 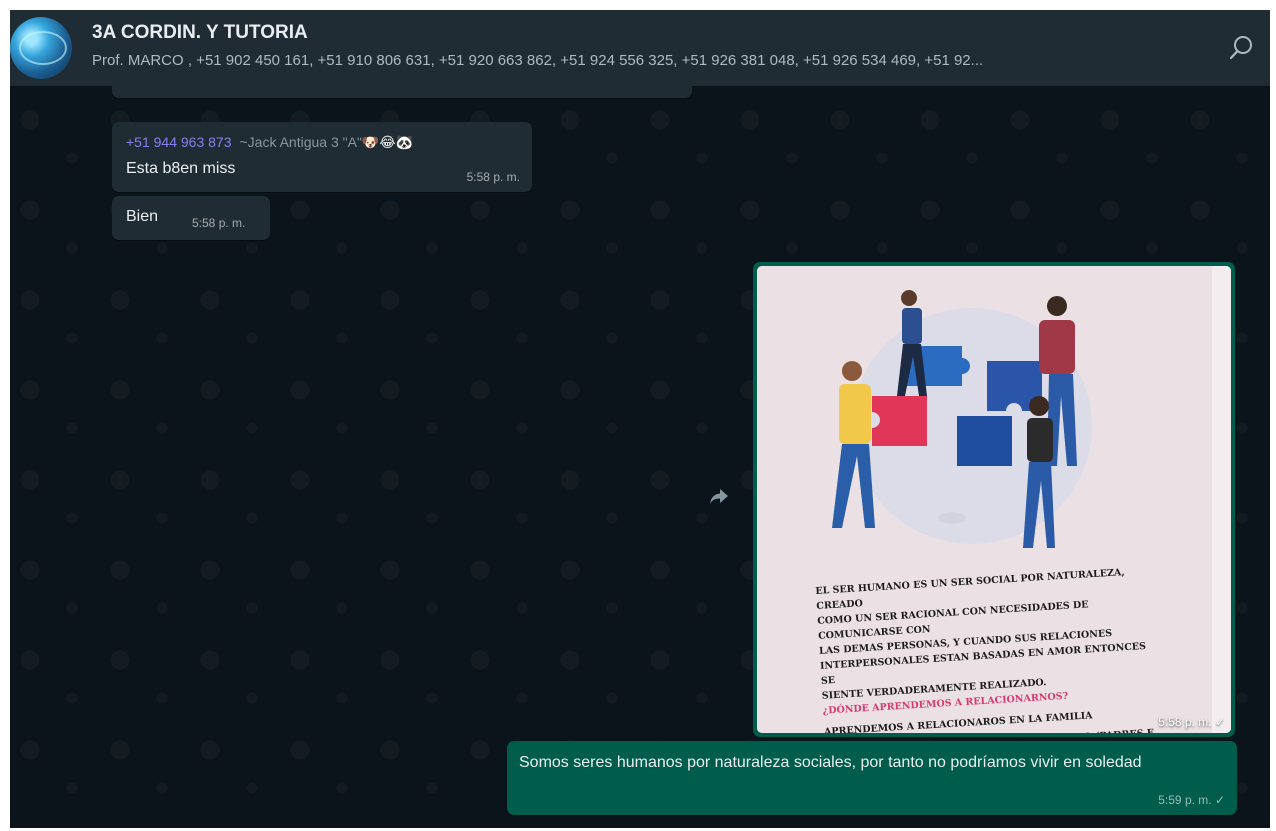 What do you see at coordinates (181, 168) in the screenshot?
I see `message-text: Esta b8en miss` at bounding box center [181, 168].